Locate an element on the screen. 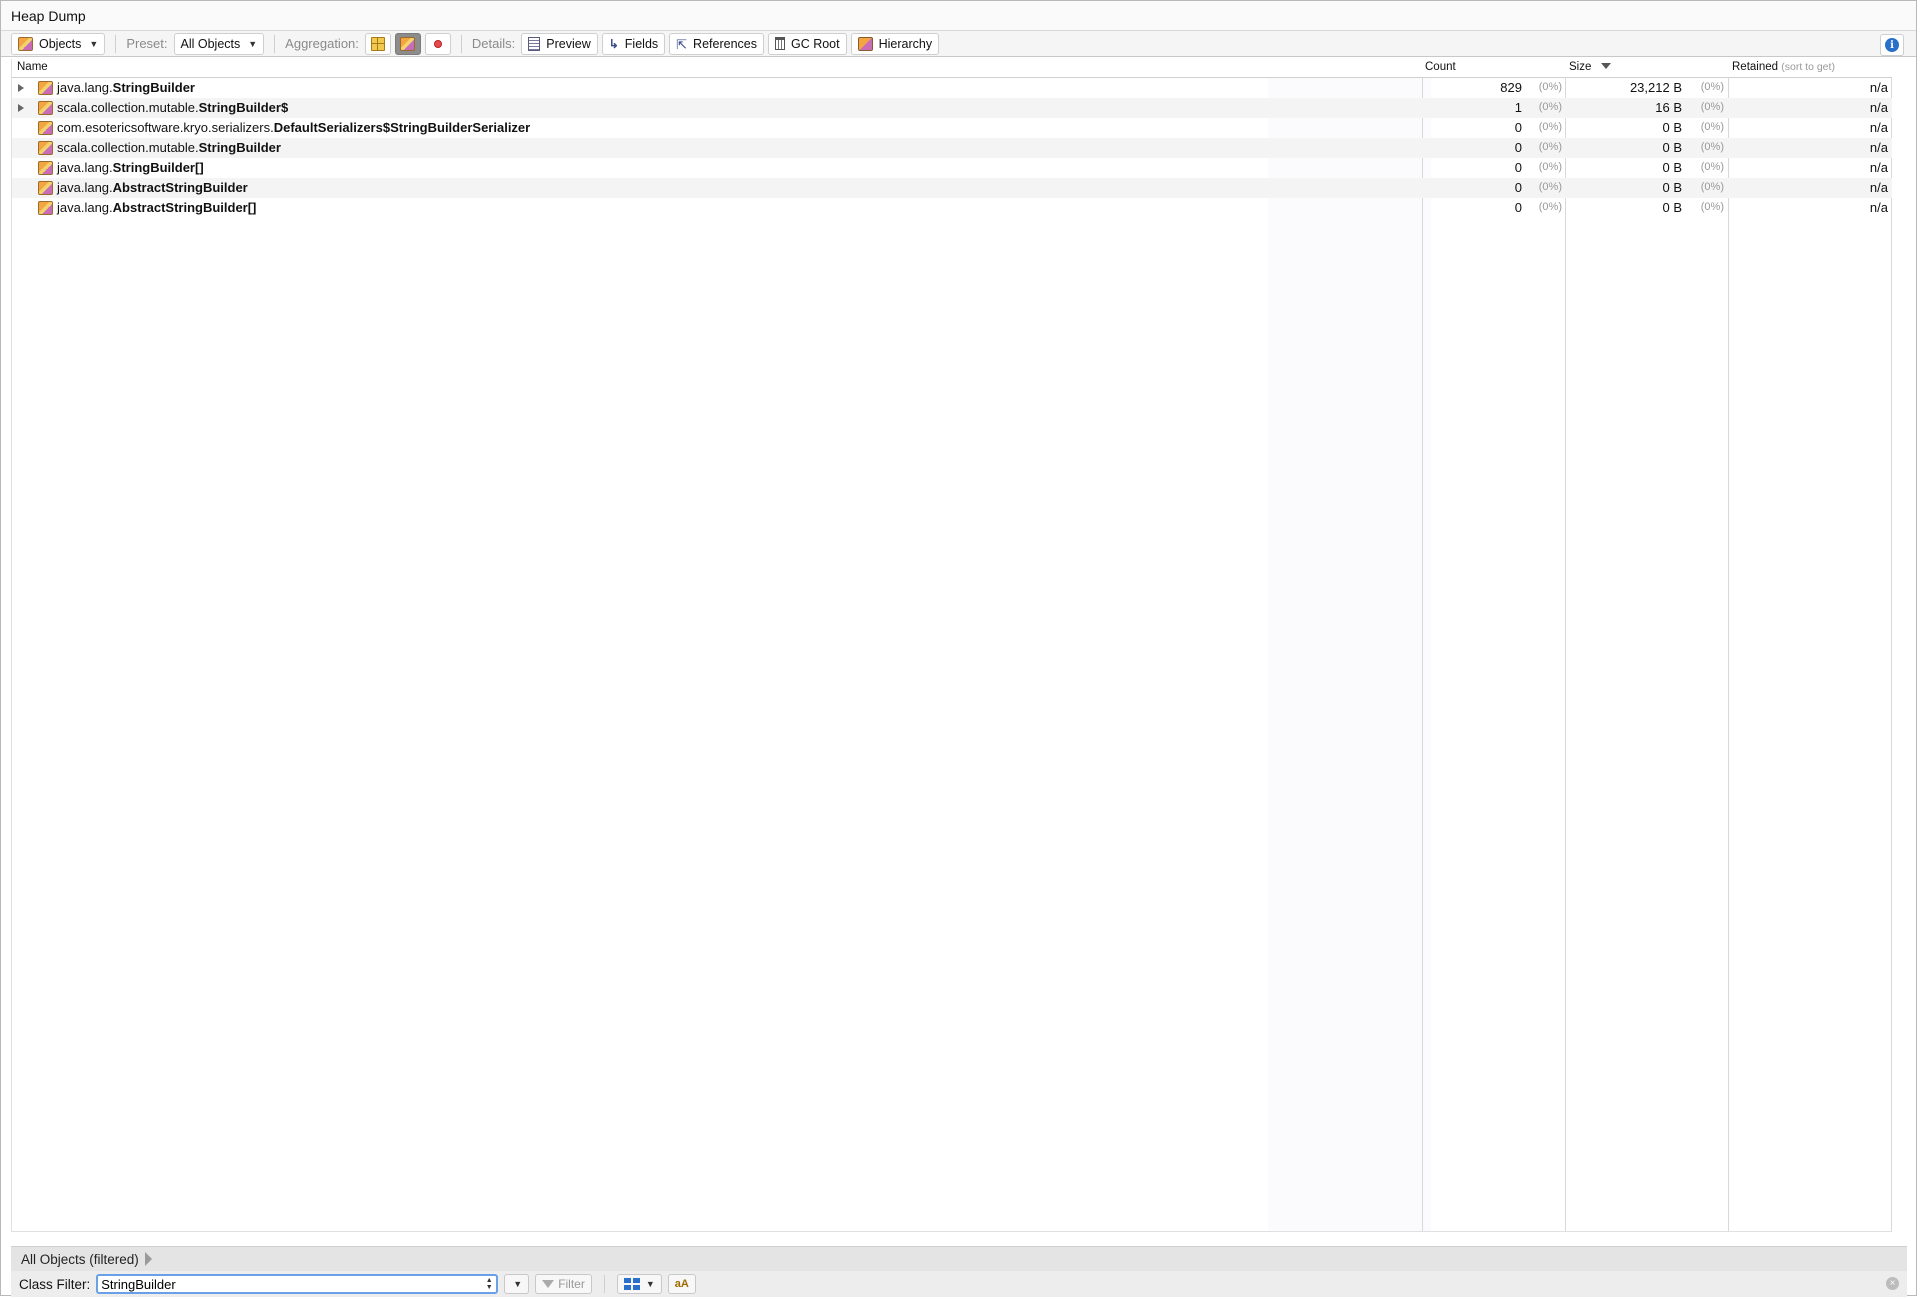 This screenshot has width=1923, height=1299. class-package: com.esotericsoftware.kryo.serializers. is located at coordinates (165, 127).